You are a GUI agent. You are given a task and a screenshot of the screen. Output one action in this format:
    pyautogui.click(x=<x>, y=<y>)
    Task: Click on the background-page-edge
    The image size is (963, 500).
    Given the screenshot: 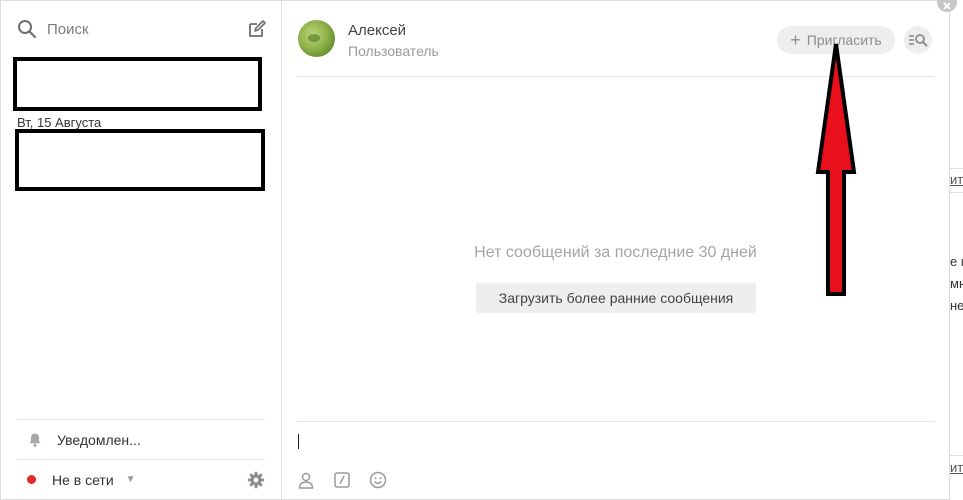 What is the action you would take?
    pyautogui.click(x=956, y=250)
    